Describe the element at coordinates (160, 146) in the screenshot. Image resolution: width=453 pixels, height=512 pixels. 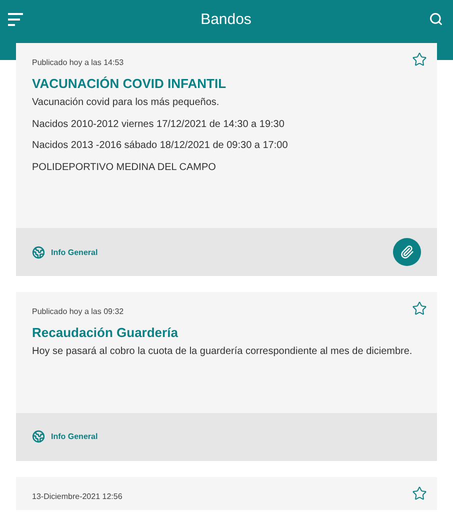
I see `notice-text: Nacidos 2013 -2016 sábado 18/12/2021 de 09:30 a 17:00` at that location.